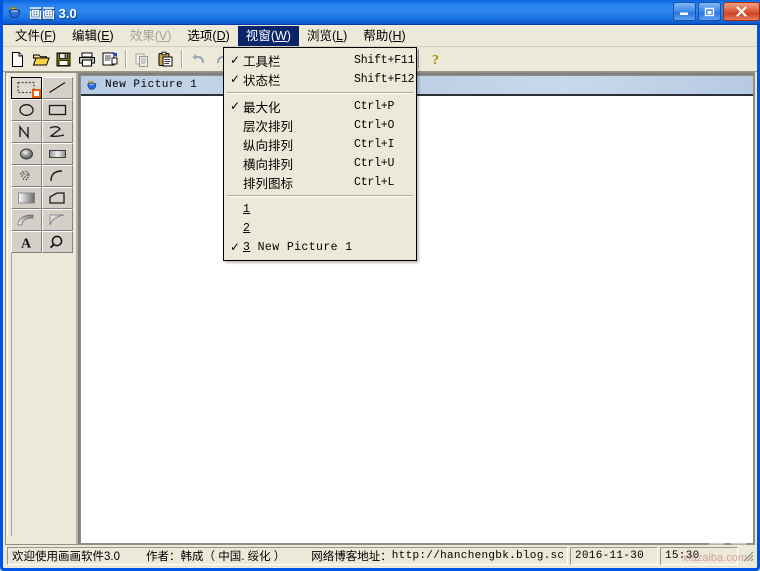  What do you see at coordinates (381, 12) in the screenshot?
I see `title-bar: 画画 3.0` at bounding box center [381, 12].